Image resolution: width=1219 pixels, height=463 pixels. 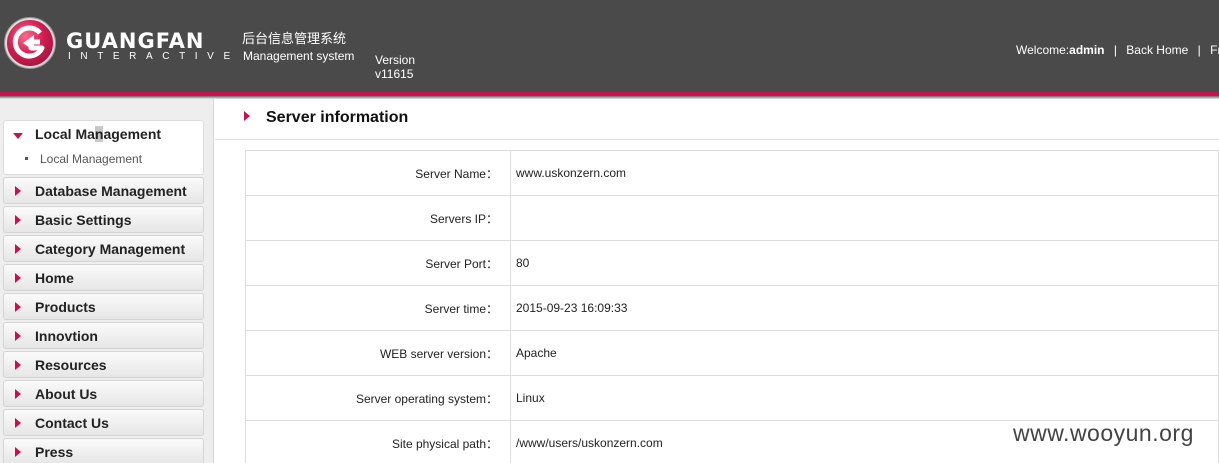 What do you see at coordinates (83, 159) in the screenshot?
I see `submenu-local-management: Local Management` at bounding box center [83, 159].